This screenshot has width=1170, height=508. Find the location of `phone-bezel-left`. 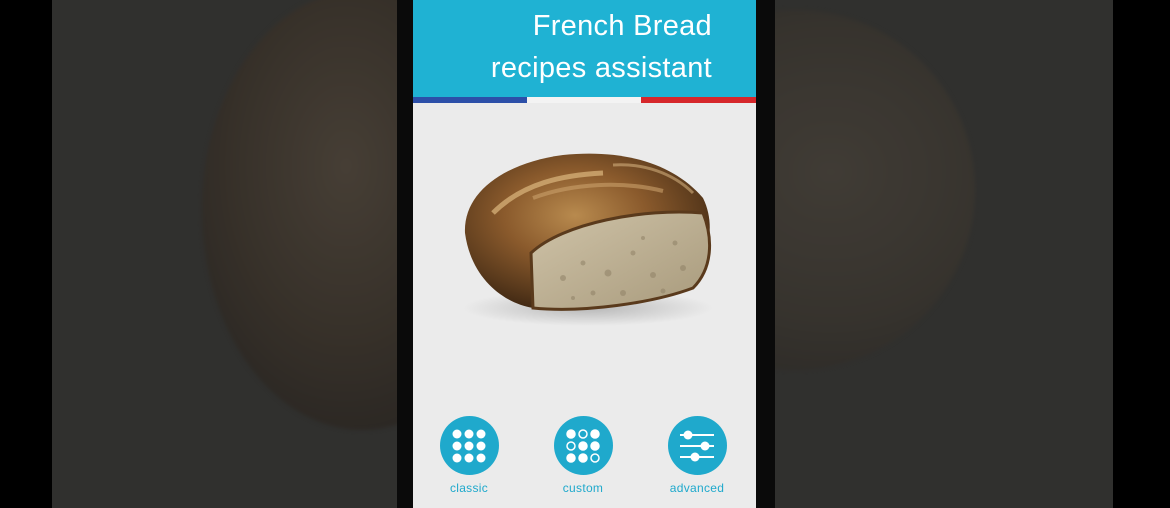

phone-bezel-left is located at coordinates (405, 254).